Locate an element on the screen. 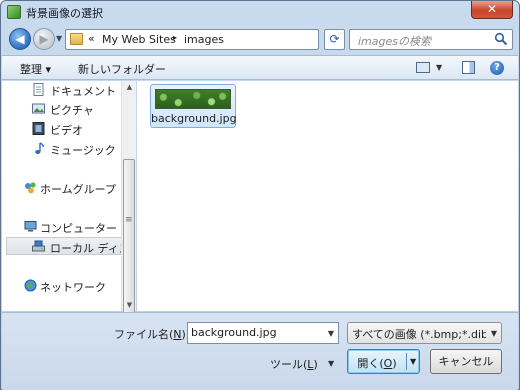 The image size is (520, 390). new-folder-button: 新しいフォルダー is located at coordinates (122, 69).